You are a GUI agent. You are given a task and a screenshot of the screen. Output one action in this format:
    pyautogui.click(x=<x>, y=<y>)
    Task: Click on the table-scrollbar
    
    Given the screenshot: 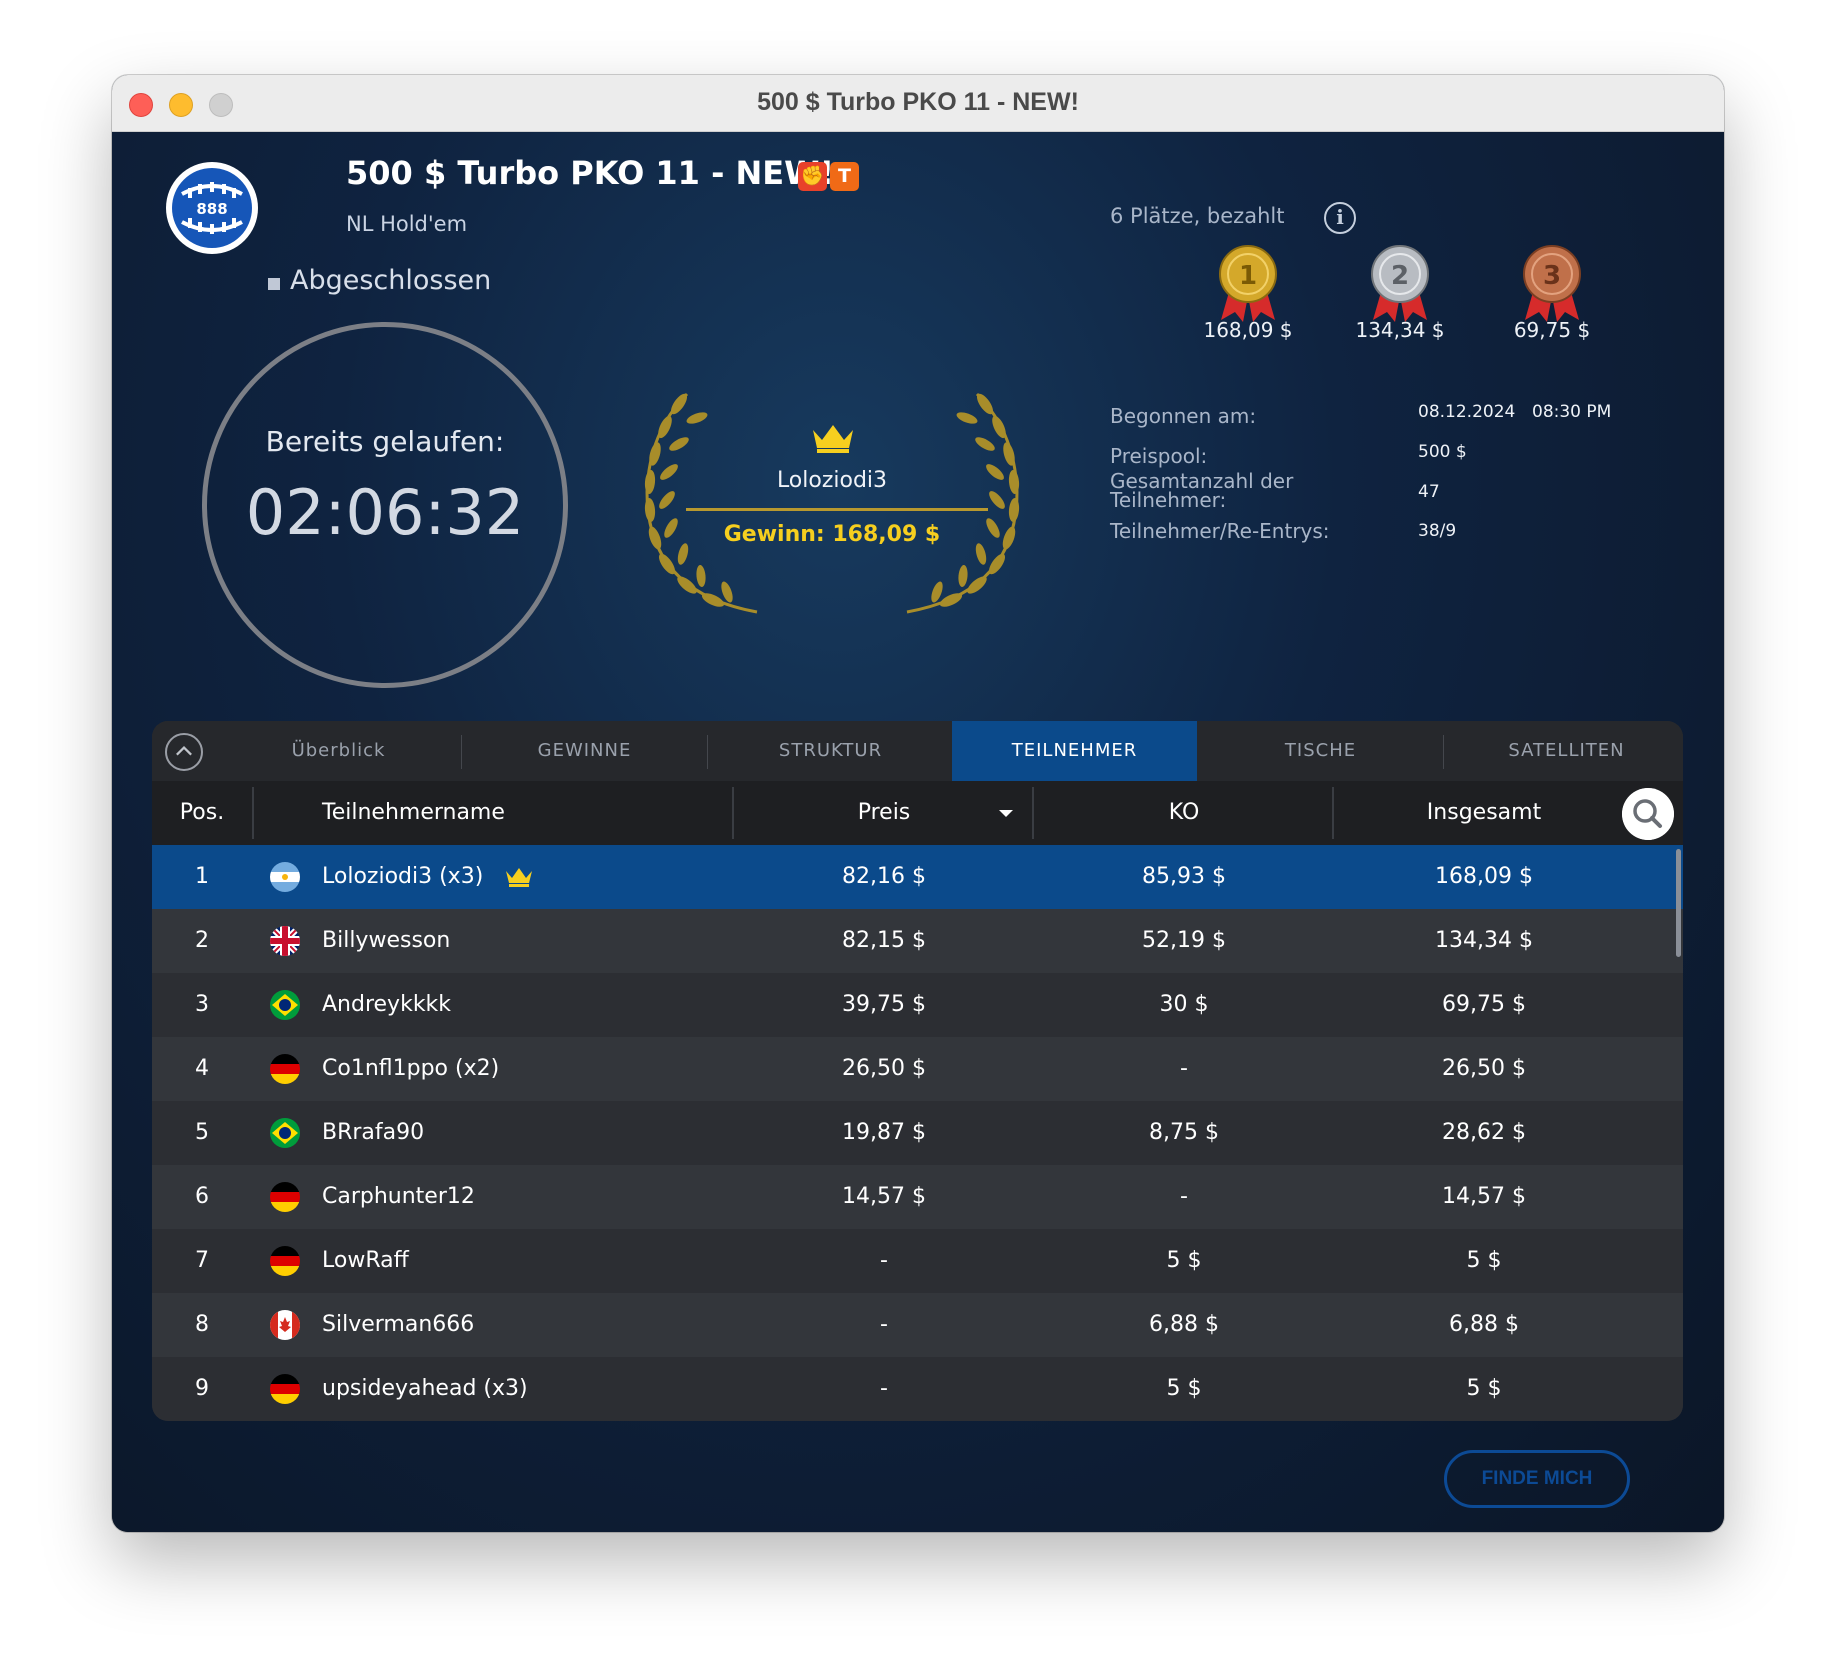 What is the action you would take?
    pyautogui.click(x=1678, y=903)
    